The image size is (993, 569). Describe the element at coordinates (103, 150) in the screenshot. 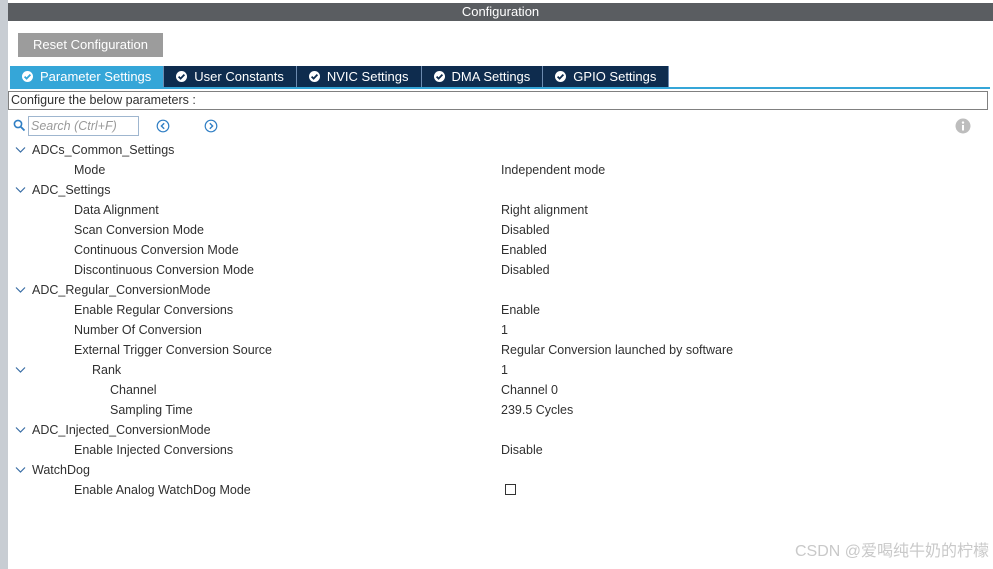

I see `group-label: ADCs_Common_Settings` at that location.